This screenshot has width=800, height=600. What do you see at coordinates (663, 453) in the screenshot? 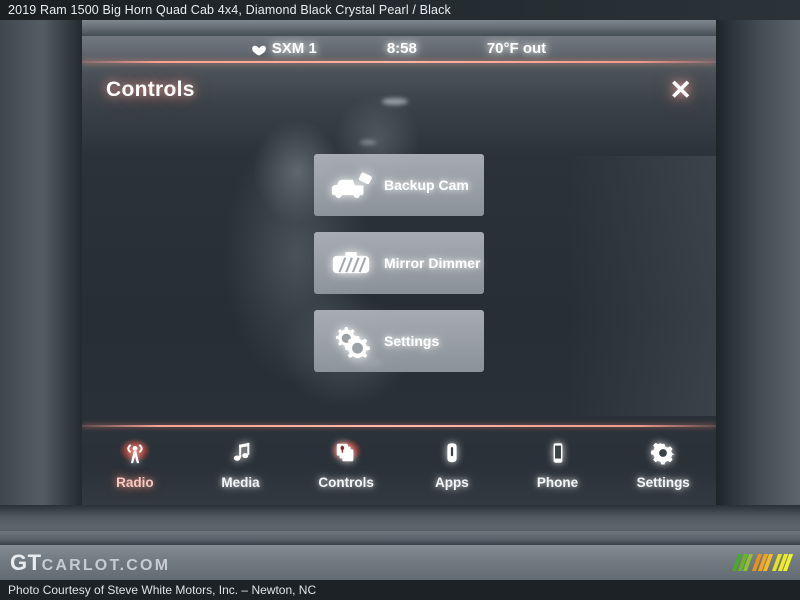
I see `gear-icon` at bounding box center [663, 453].